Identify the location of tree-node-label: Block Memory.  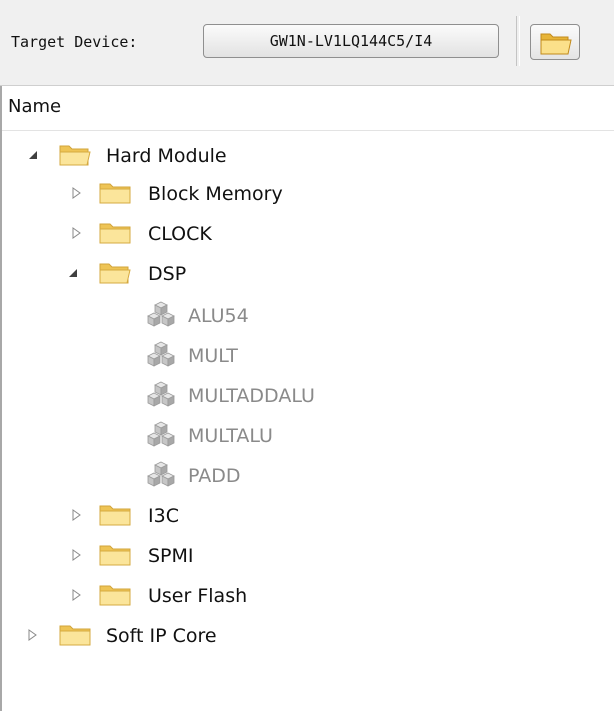
(215, 194).